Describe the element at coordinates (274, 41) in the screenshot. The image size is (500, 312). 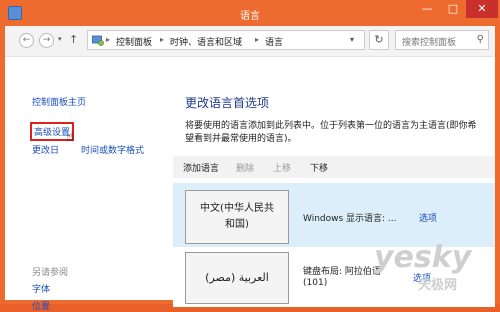
I see `breadcrumb-language: 语言` at that location.